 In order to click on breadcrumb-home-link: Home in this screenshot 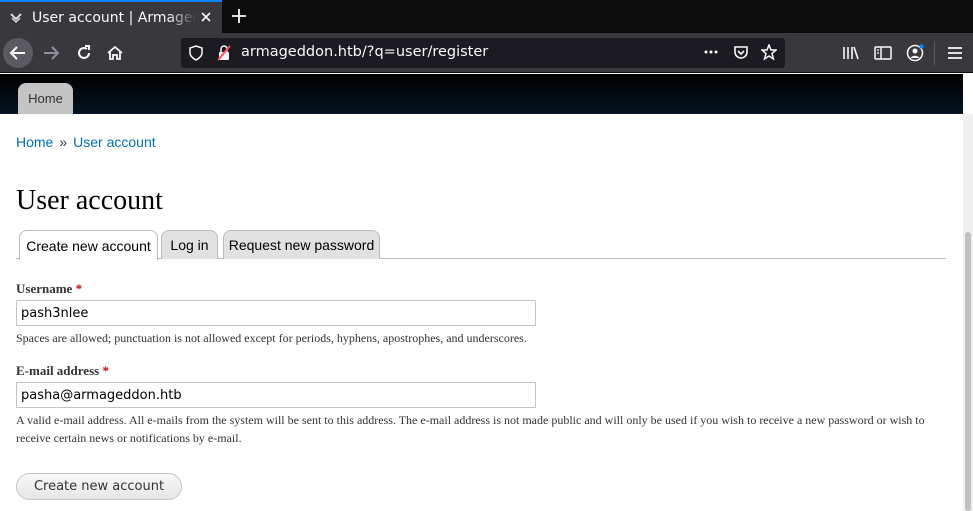, I will do `click(34, 142)`.